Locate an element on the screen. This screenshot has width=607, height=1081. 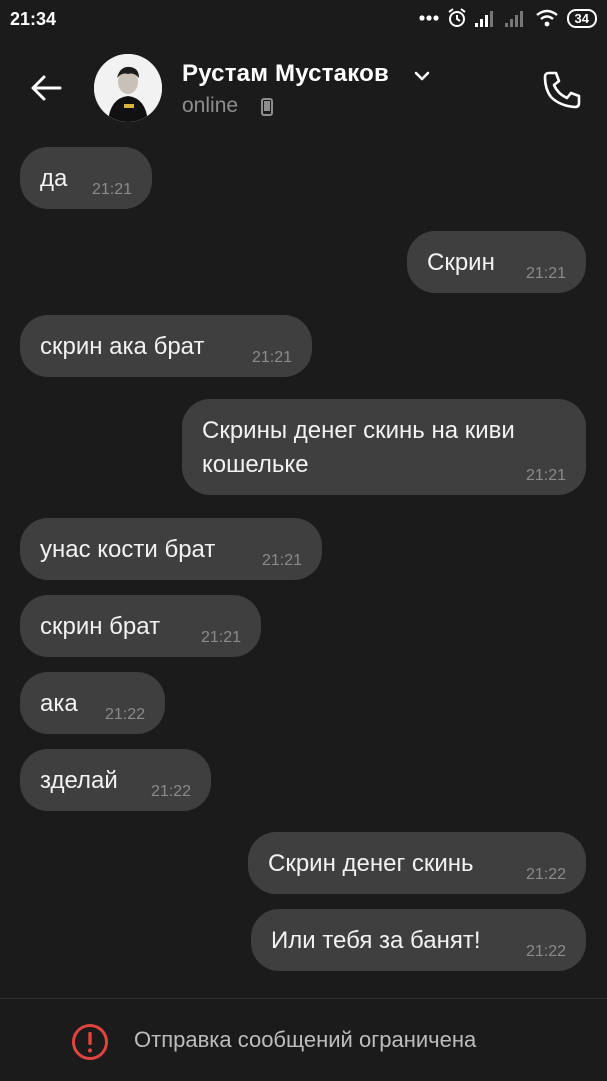
message-text: скрин ака брат is located at coordinates (122, 346).